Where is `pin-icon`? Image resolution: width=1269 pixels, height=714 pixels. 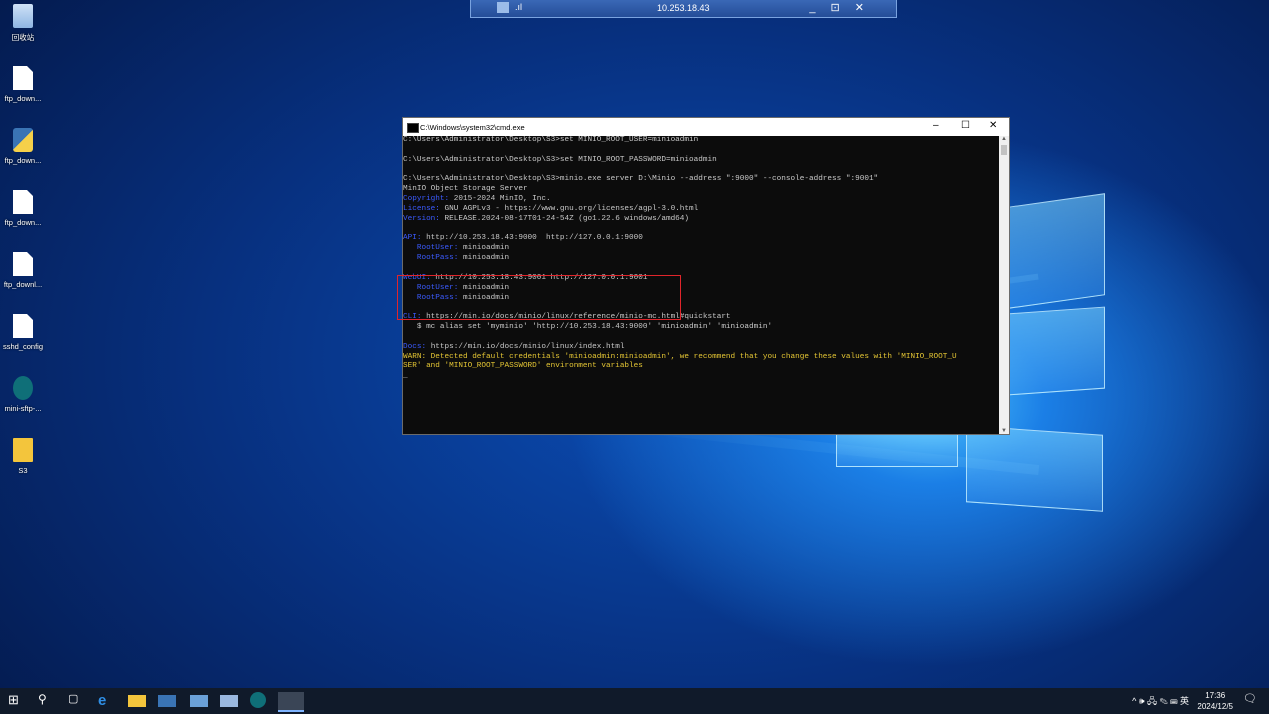
pin-icon is located at coordinates (503, 7).